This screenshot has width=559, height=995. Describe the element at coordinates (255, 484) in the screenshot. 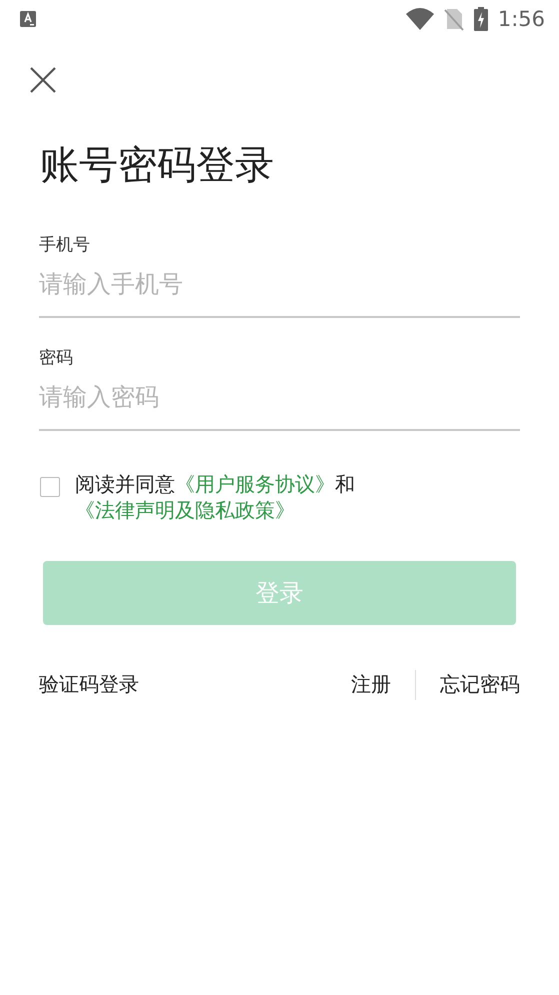

I see `agreement-link: 《用户服务协议》` at that location.